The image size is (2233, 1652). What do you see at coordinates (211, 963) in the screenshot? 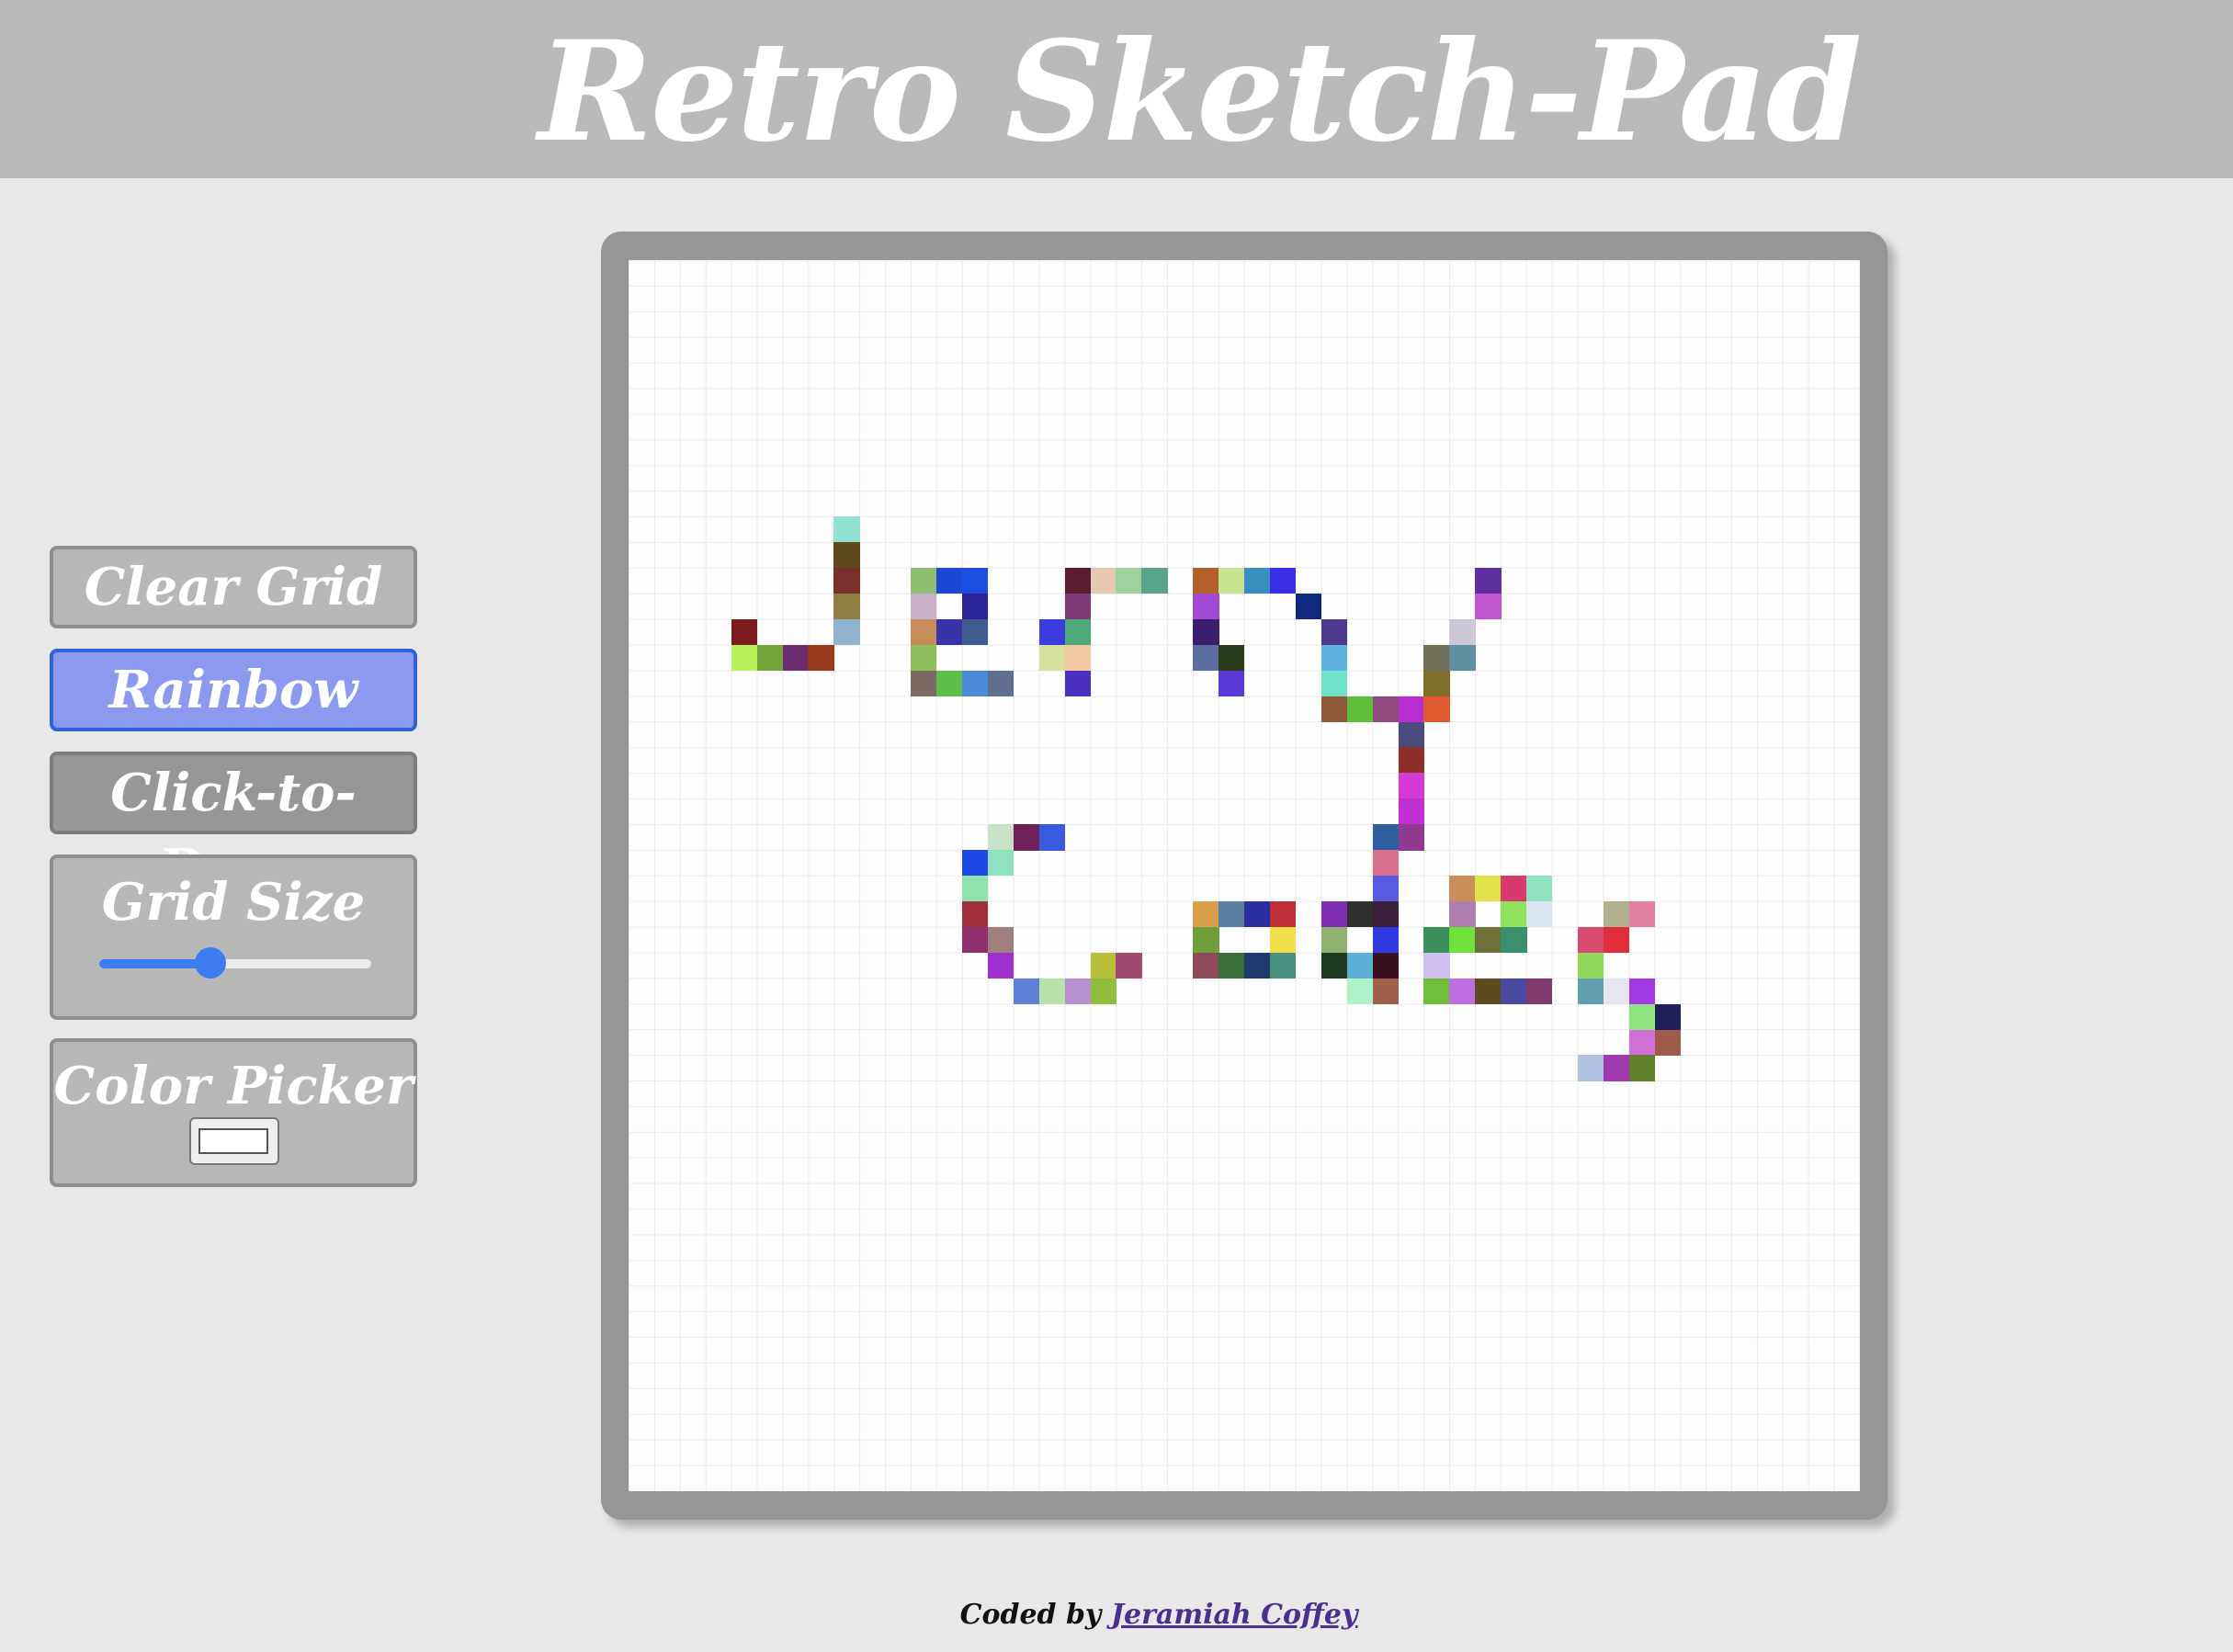
I see `slider-handle` at bounding box center [211, 963].